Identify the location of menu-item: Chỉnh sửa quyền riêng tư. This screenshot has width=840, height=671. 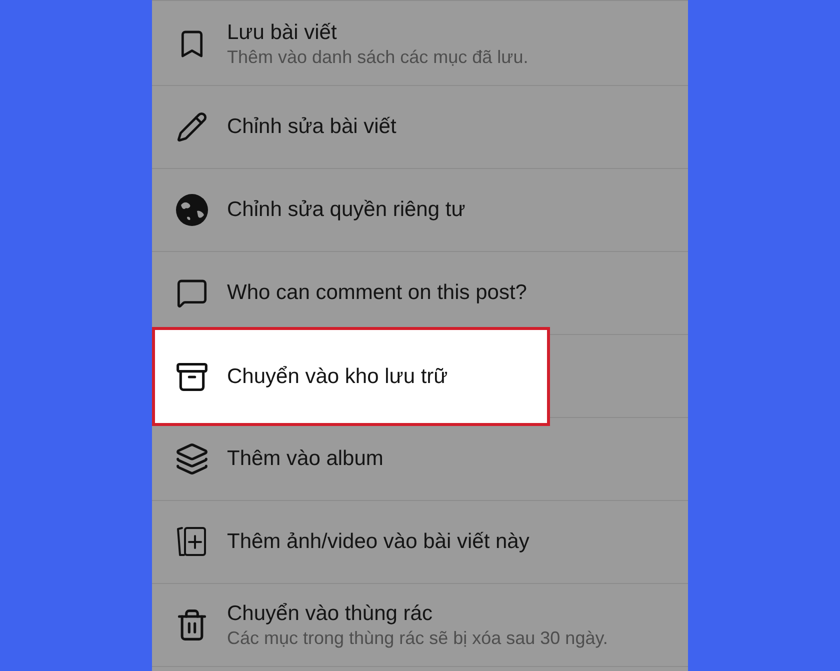
(420, 210).